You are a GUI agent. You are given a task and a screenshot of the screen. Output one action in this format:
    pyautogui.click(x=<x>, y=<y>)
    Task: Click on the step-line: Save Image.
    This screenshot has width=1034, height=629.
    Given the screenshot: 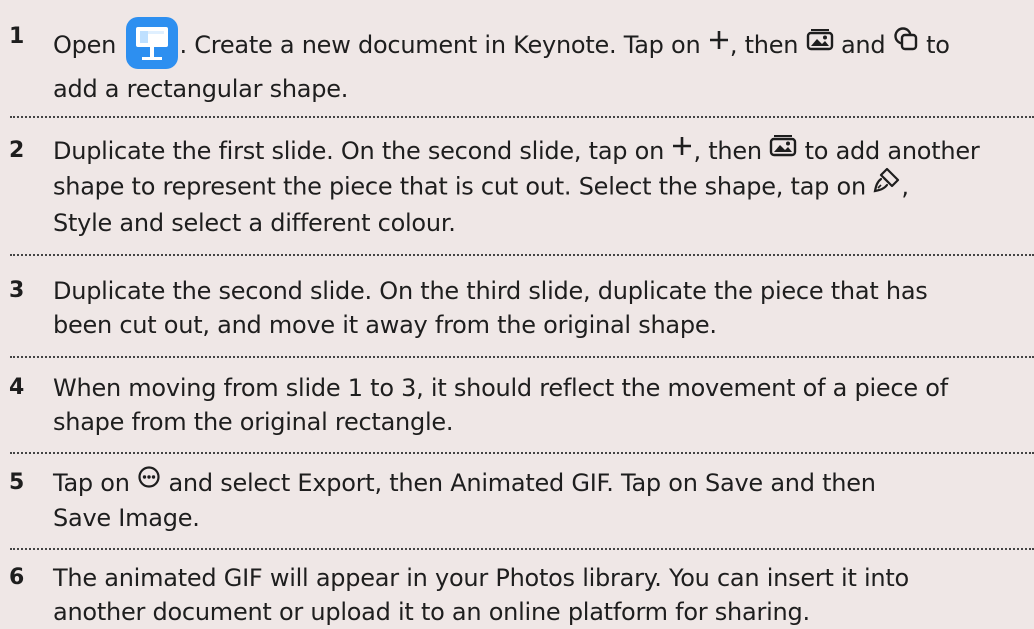 What is the action you would take?
    pyautogui.click(x=126, y=518)
    